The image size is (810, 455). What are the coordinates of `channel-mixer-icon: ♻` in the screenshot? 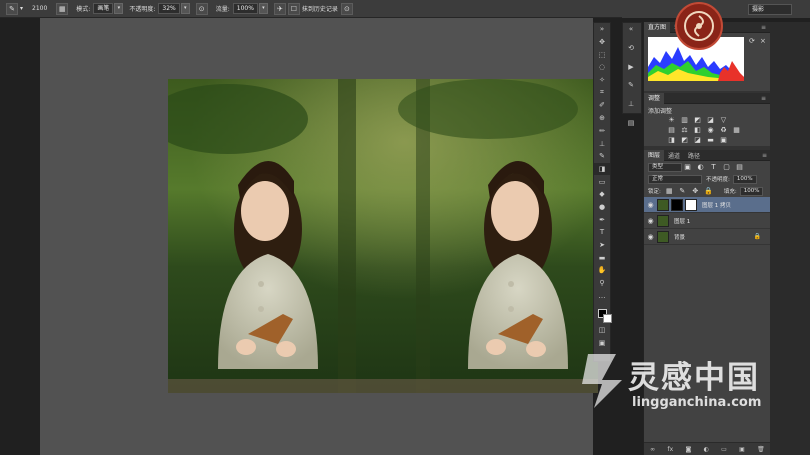 It's located at (723, 130).